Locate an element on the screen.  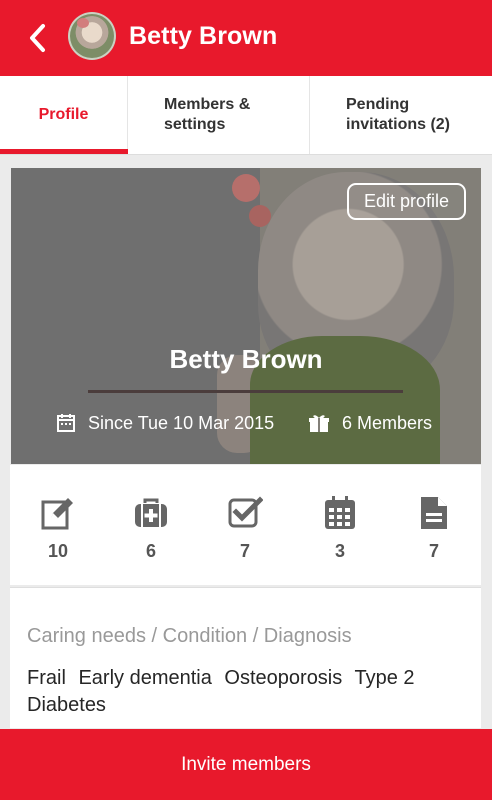
caring-needs-title: Caring needs / Condition / Diagnosis is located at coordinates (189, 636).